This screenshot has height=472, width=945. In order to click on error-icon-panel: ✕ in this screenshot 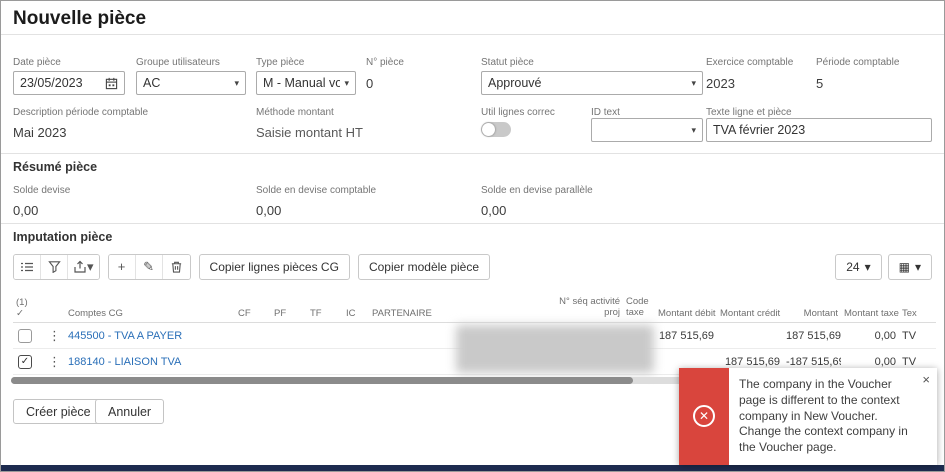, I will do `click(704, 416)`.